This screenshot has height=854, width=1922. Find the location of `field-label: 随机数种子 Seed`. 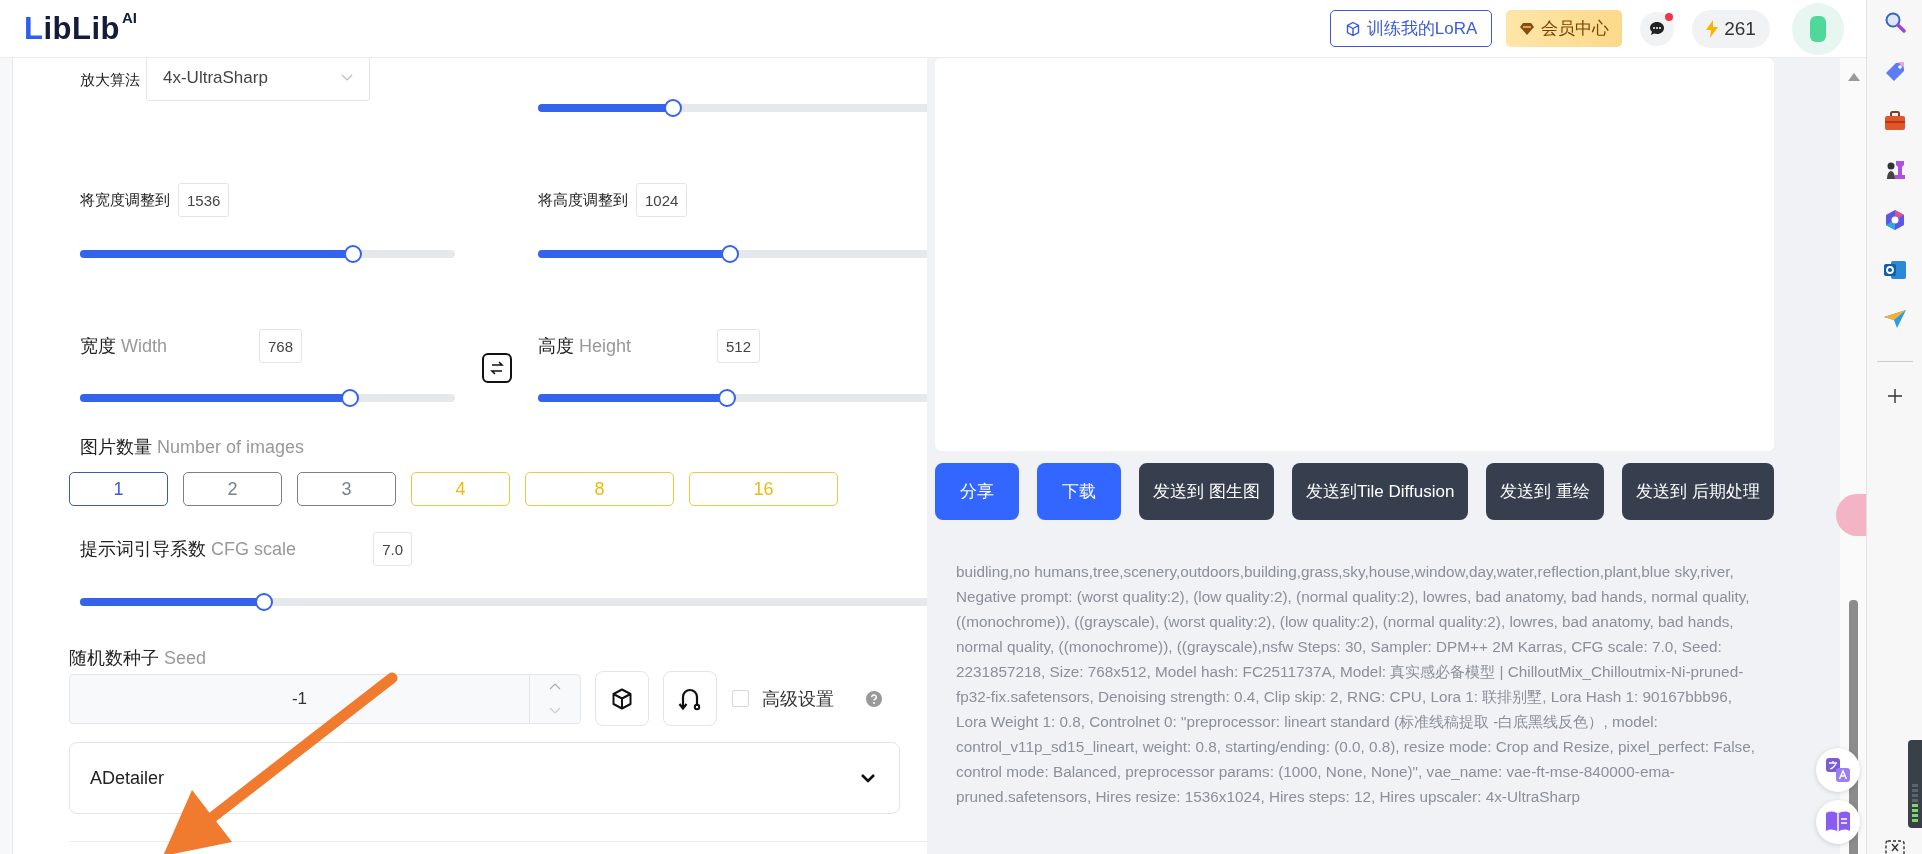

field-label: 随机数种子 Seed is located at coordinates (138, 658).